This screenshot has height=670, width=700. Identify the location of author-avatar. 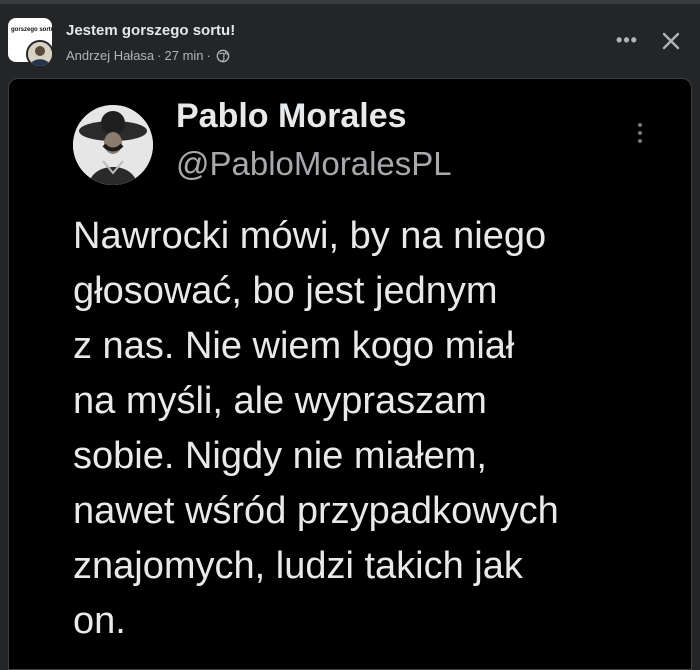
(40, 54).